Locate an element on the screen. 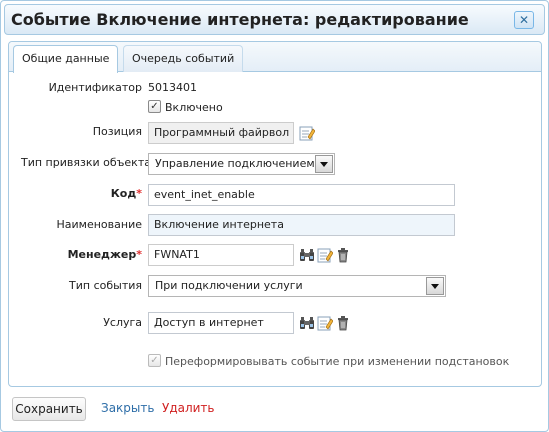 This screenshot has width=549, height=432. name-label: Наименование is located at coordinates (99, 224).